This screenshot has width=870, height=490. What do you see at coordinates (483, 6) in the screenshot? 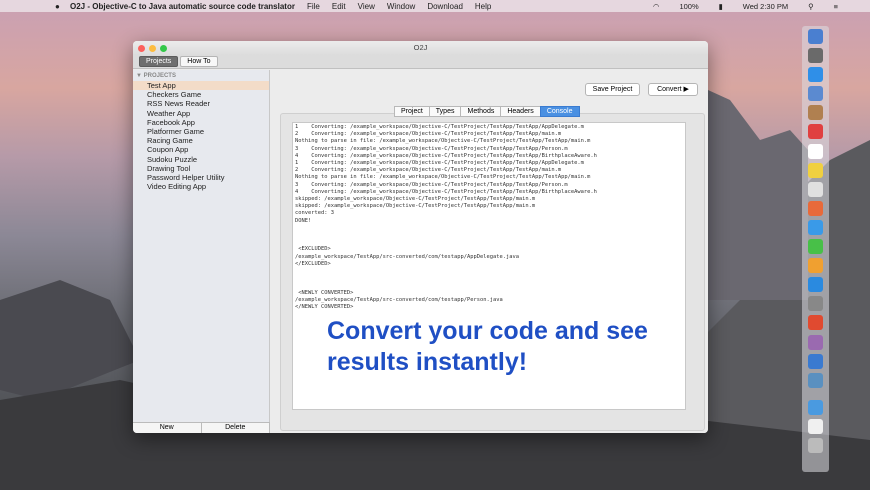
I see `menu-help: Help` at bounding box center [483, 6].